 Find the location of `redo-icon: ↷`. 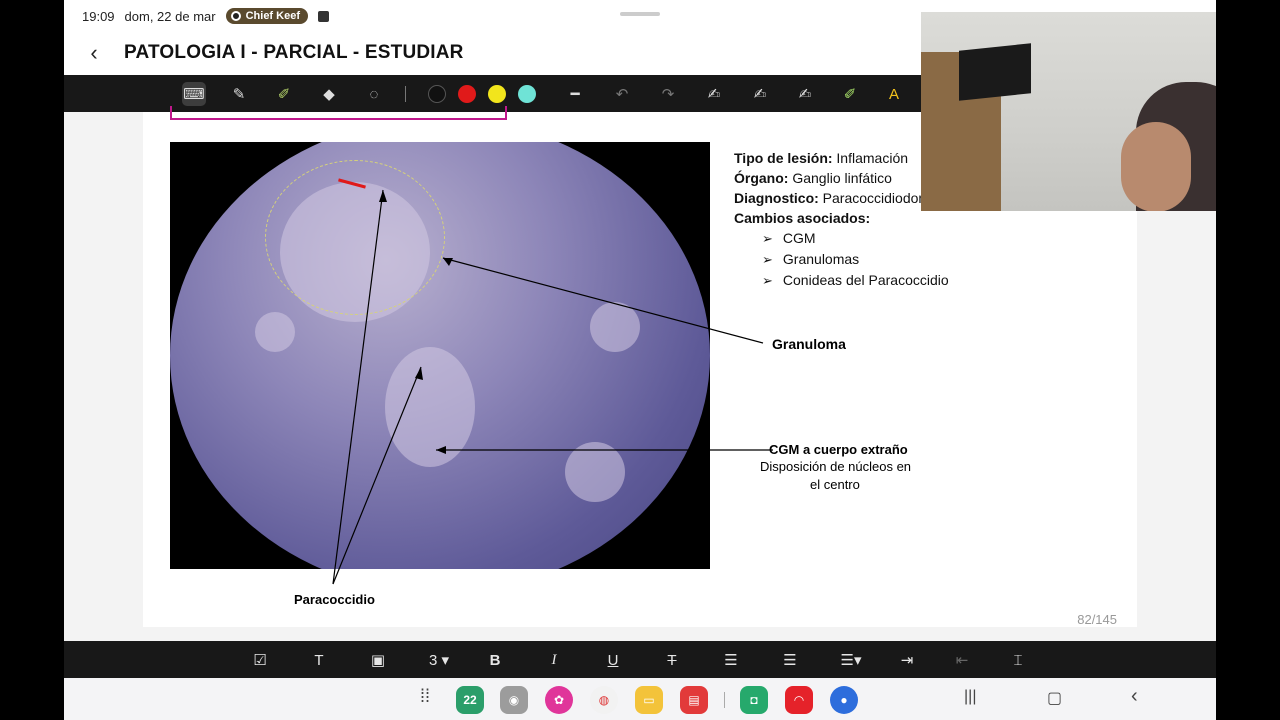

redo-icon: ↷ is located at coordinates (668, 94).